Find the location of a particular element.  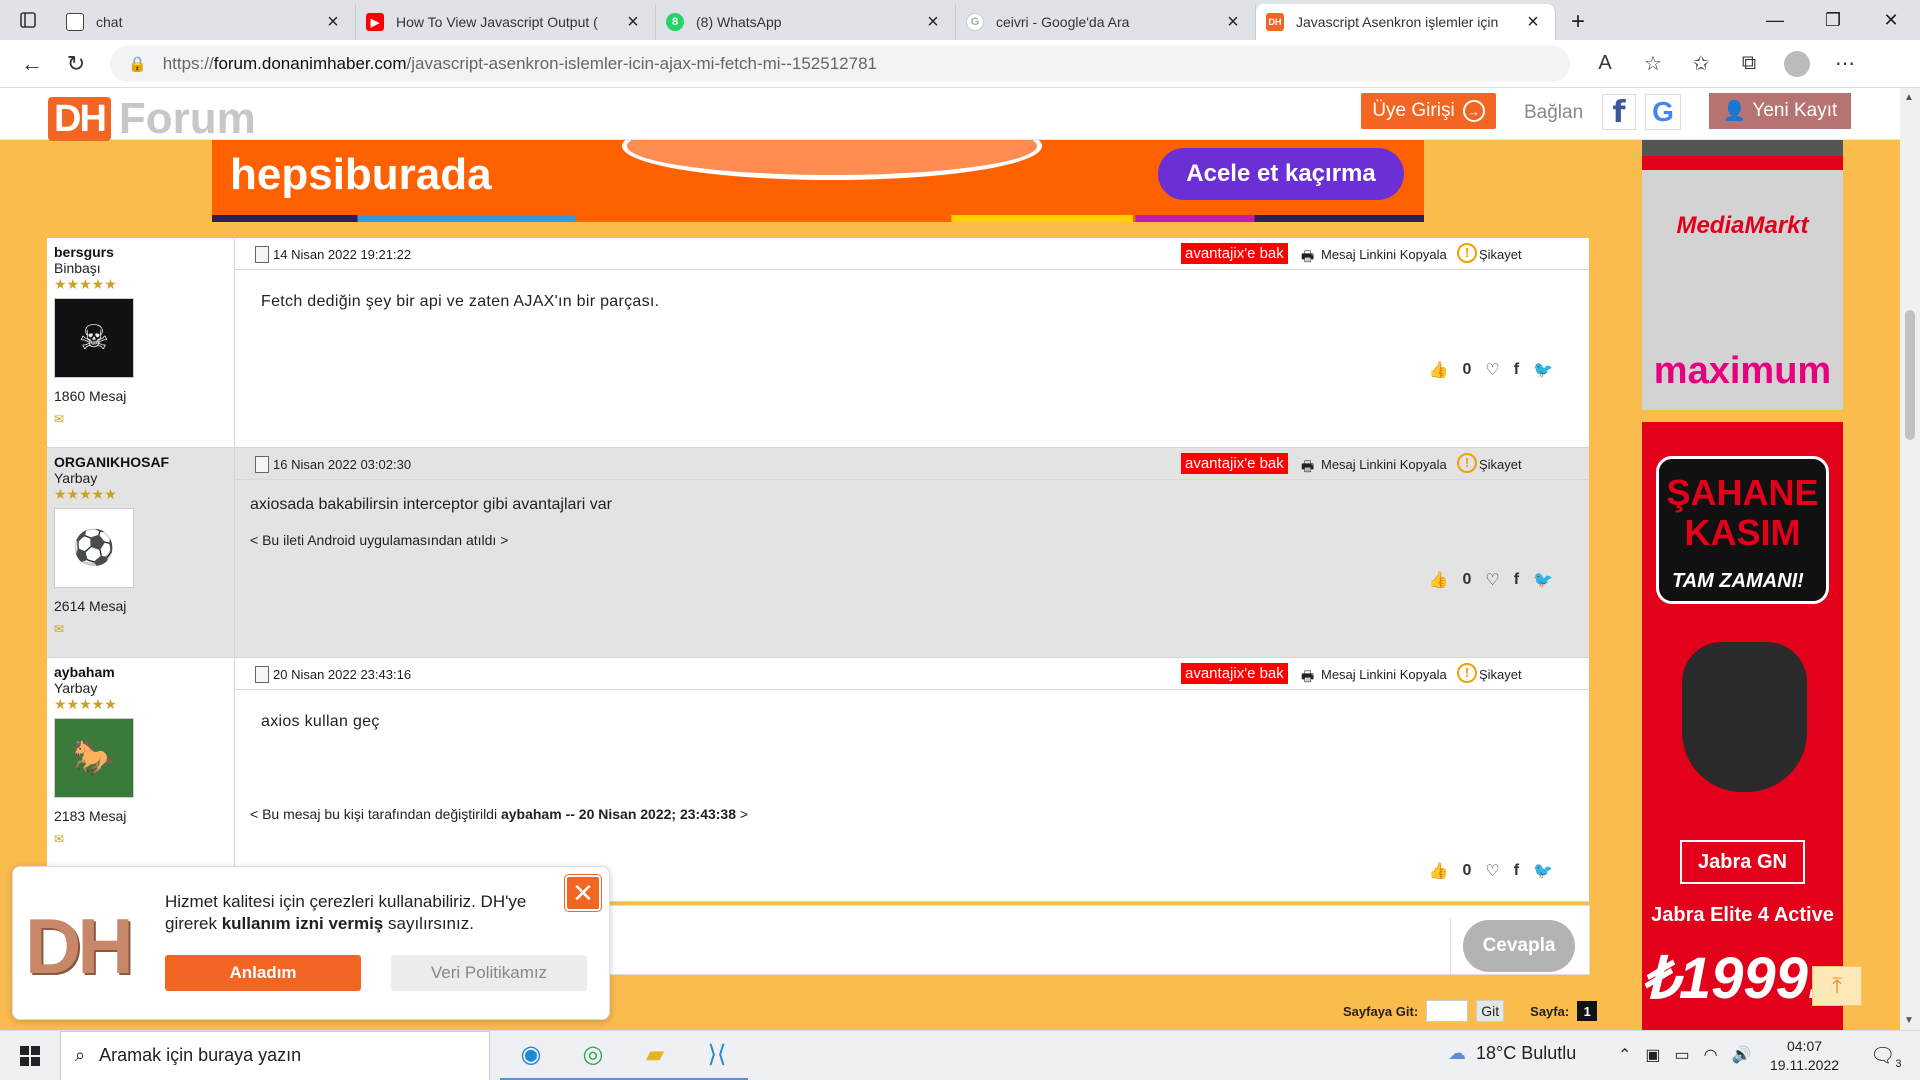

favorites-icon: ✩ is located at coordinates (1701, 63).